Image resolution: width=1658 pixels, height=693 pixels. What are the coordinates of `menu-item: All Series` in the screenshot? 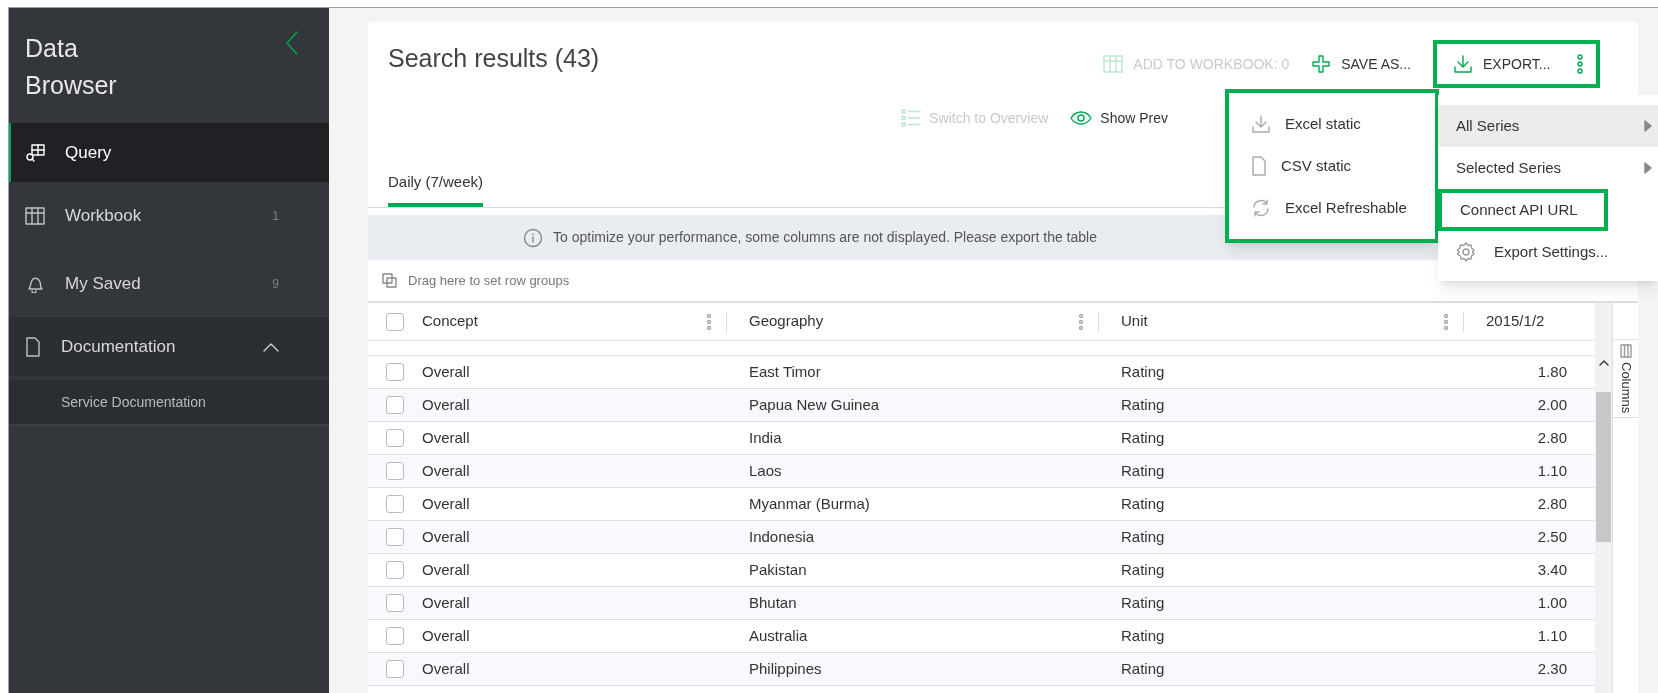 It's located at (1548, 126).